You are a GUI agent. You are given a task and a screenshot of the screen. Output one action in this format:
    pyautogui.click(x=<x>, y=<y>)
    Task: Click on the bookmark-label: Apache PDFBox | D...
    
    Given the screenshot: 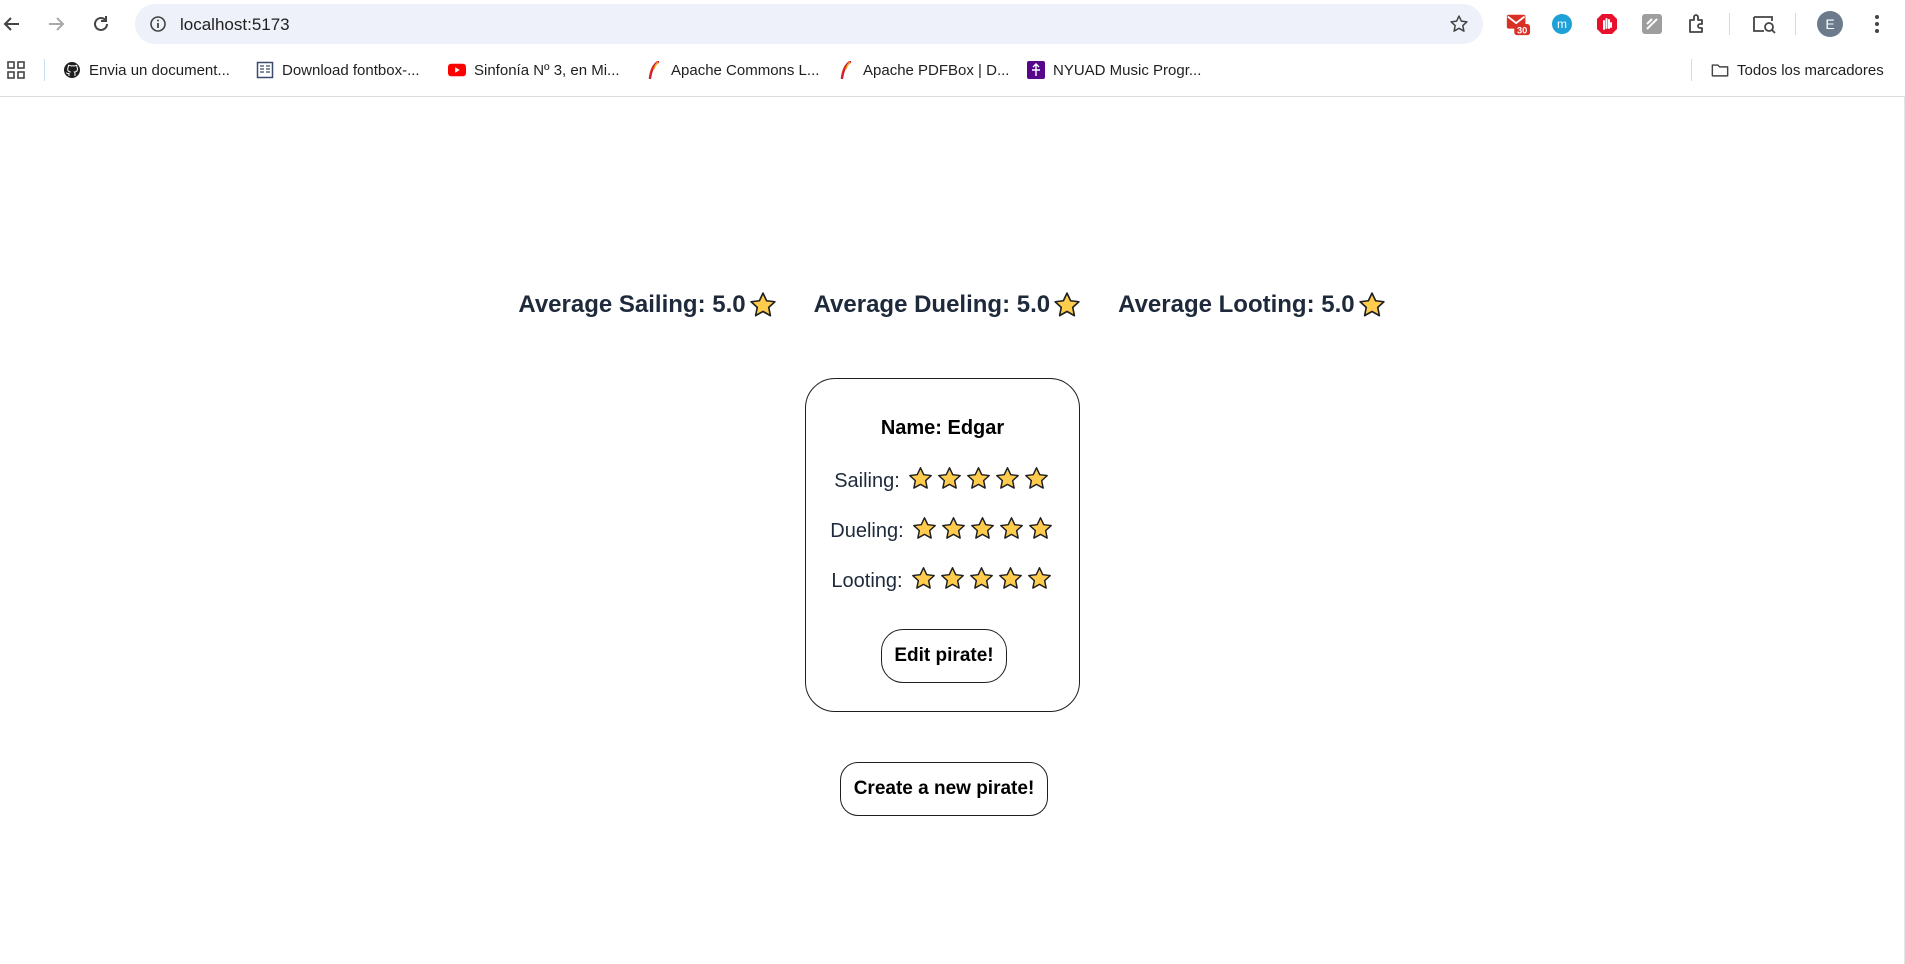 What is the action you would take?
    pyautogui.click(x=936, y=70)
    